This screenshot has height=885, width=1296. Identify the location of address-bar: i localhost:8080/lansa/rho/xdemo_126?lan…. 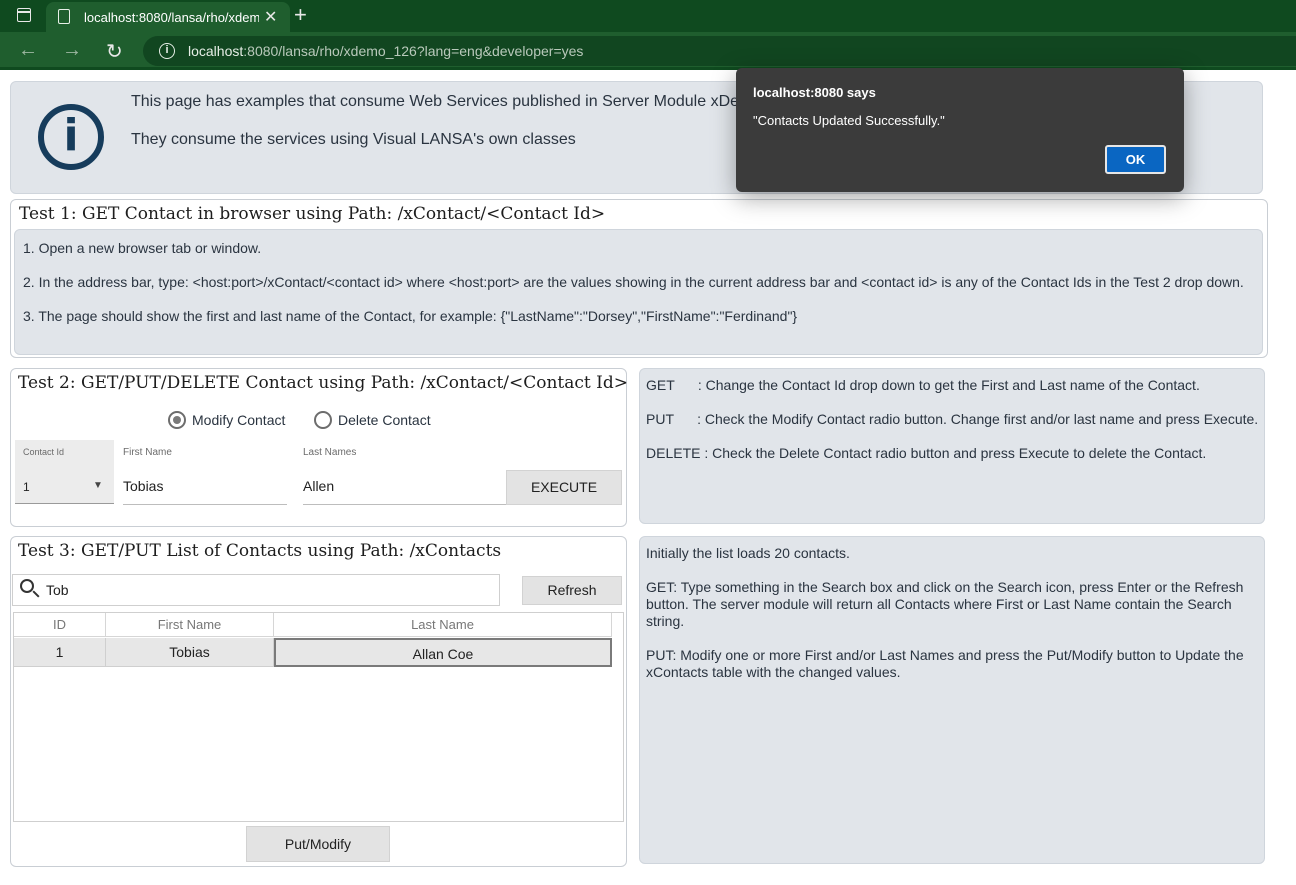
(719, 51).